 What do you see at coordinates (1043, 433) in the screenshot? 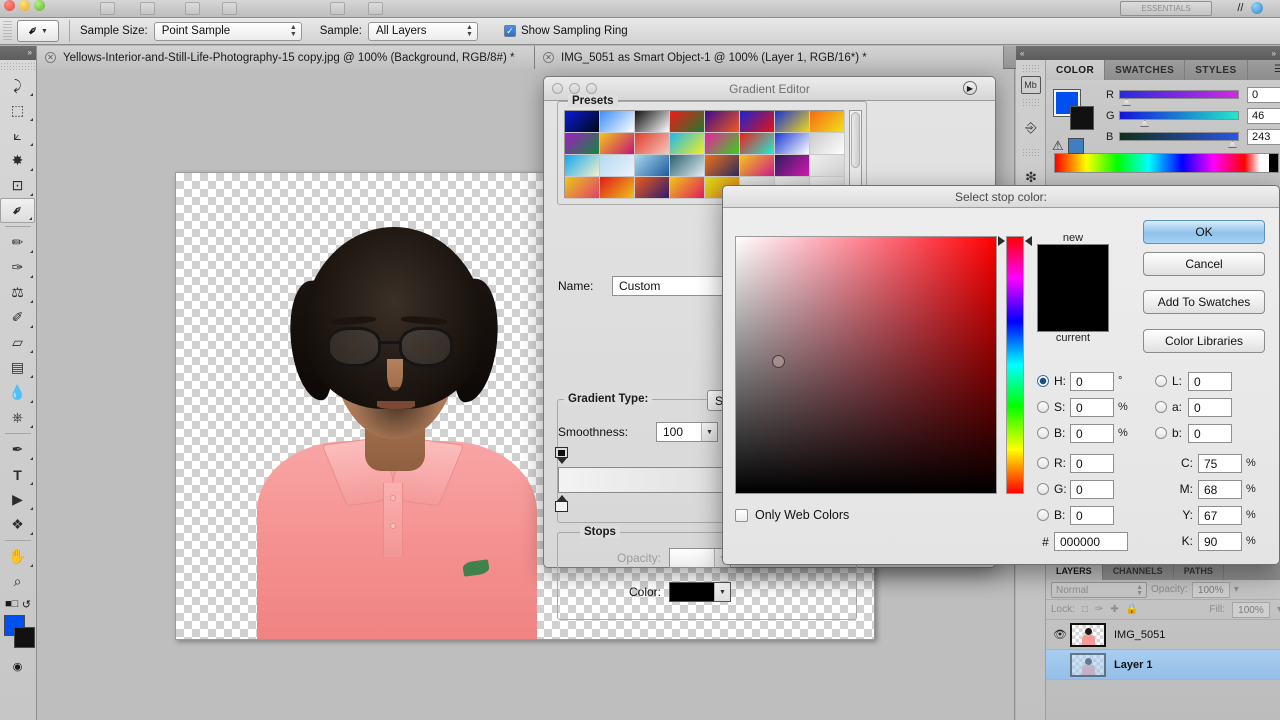
I see `radio-b-brightness-icon` at bounding box center [1043, 433].